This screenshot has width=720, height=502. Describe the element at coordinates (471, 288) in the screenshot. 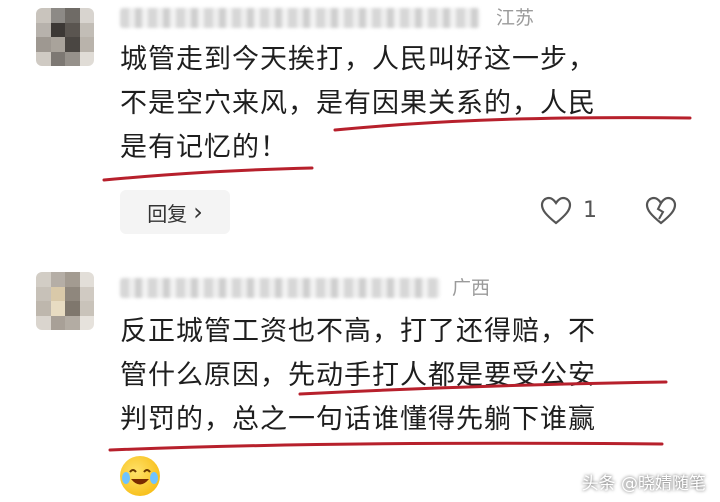

I see `region-label: 广西` at that location.